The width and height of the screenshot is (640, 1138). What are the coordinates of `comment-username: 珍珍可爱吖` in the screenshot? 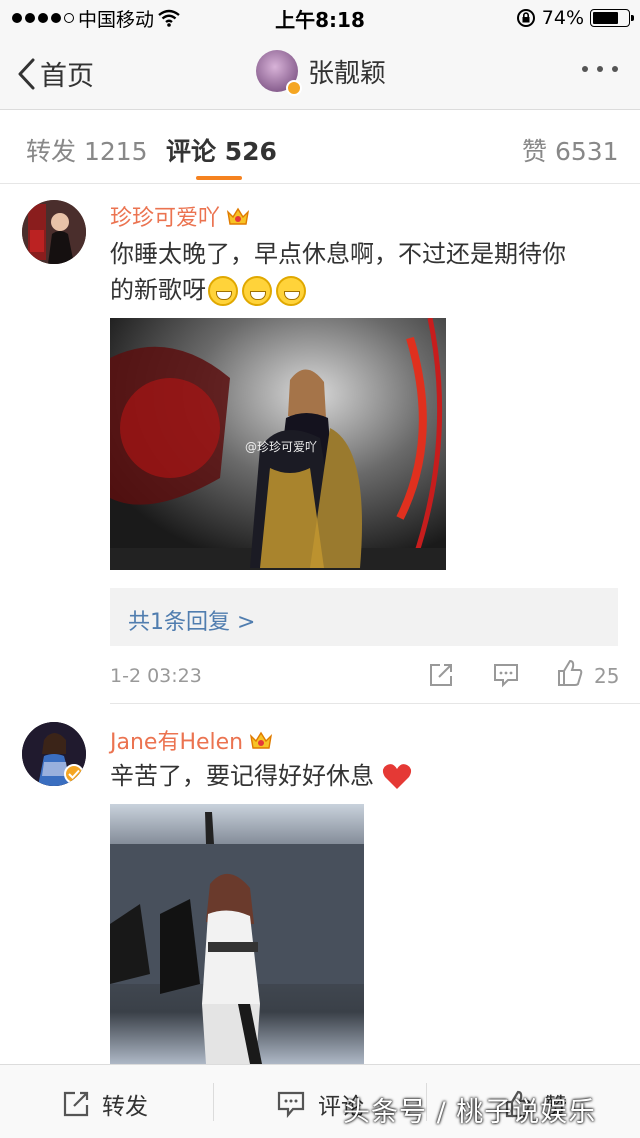 It's located at (180, 216).